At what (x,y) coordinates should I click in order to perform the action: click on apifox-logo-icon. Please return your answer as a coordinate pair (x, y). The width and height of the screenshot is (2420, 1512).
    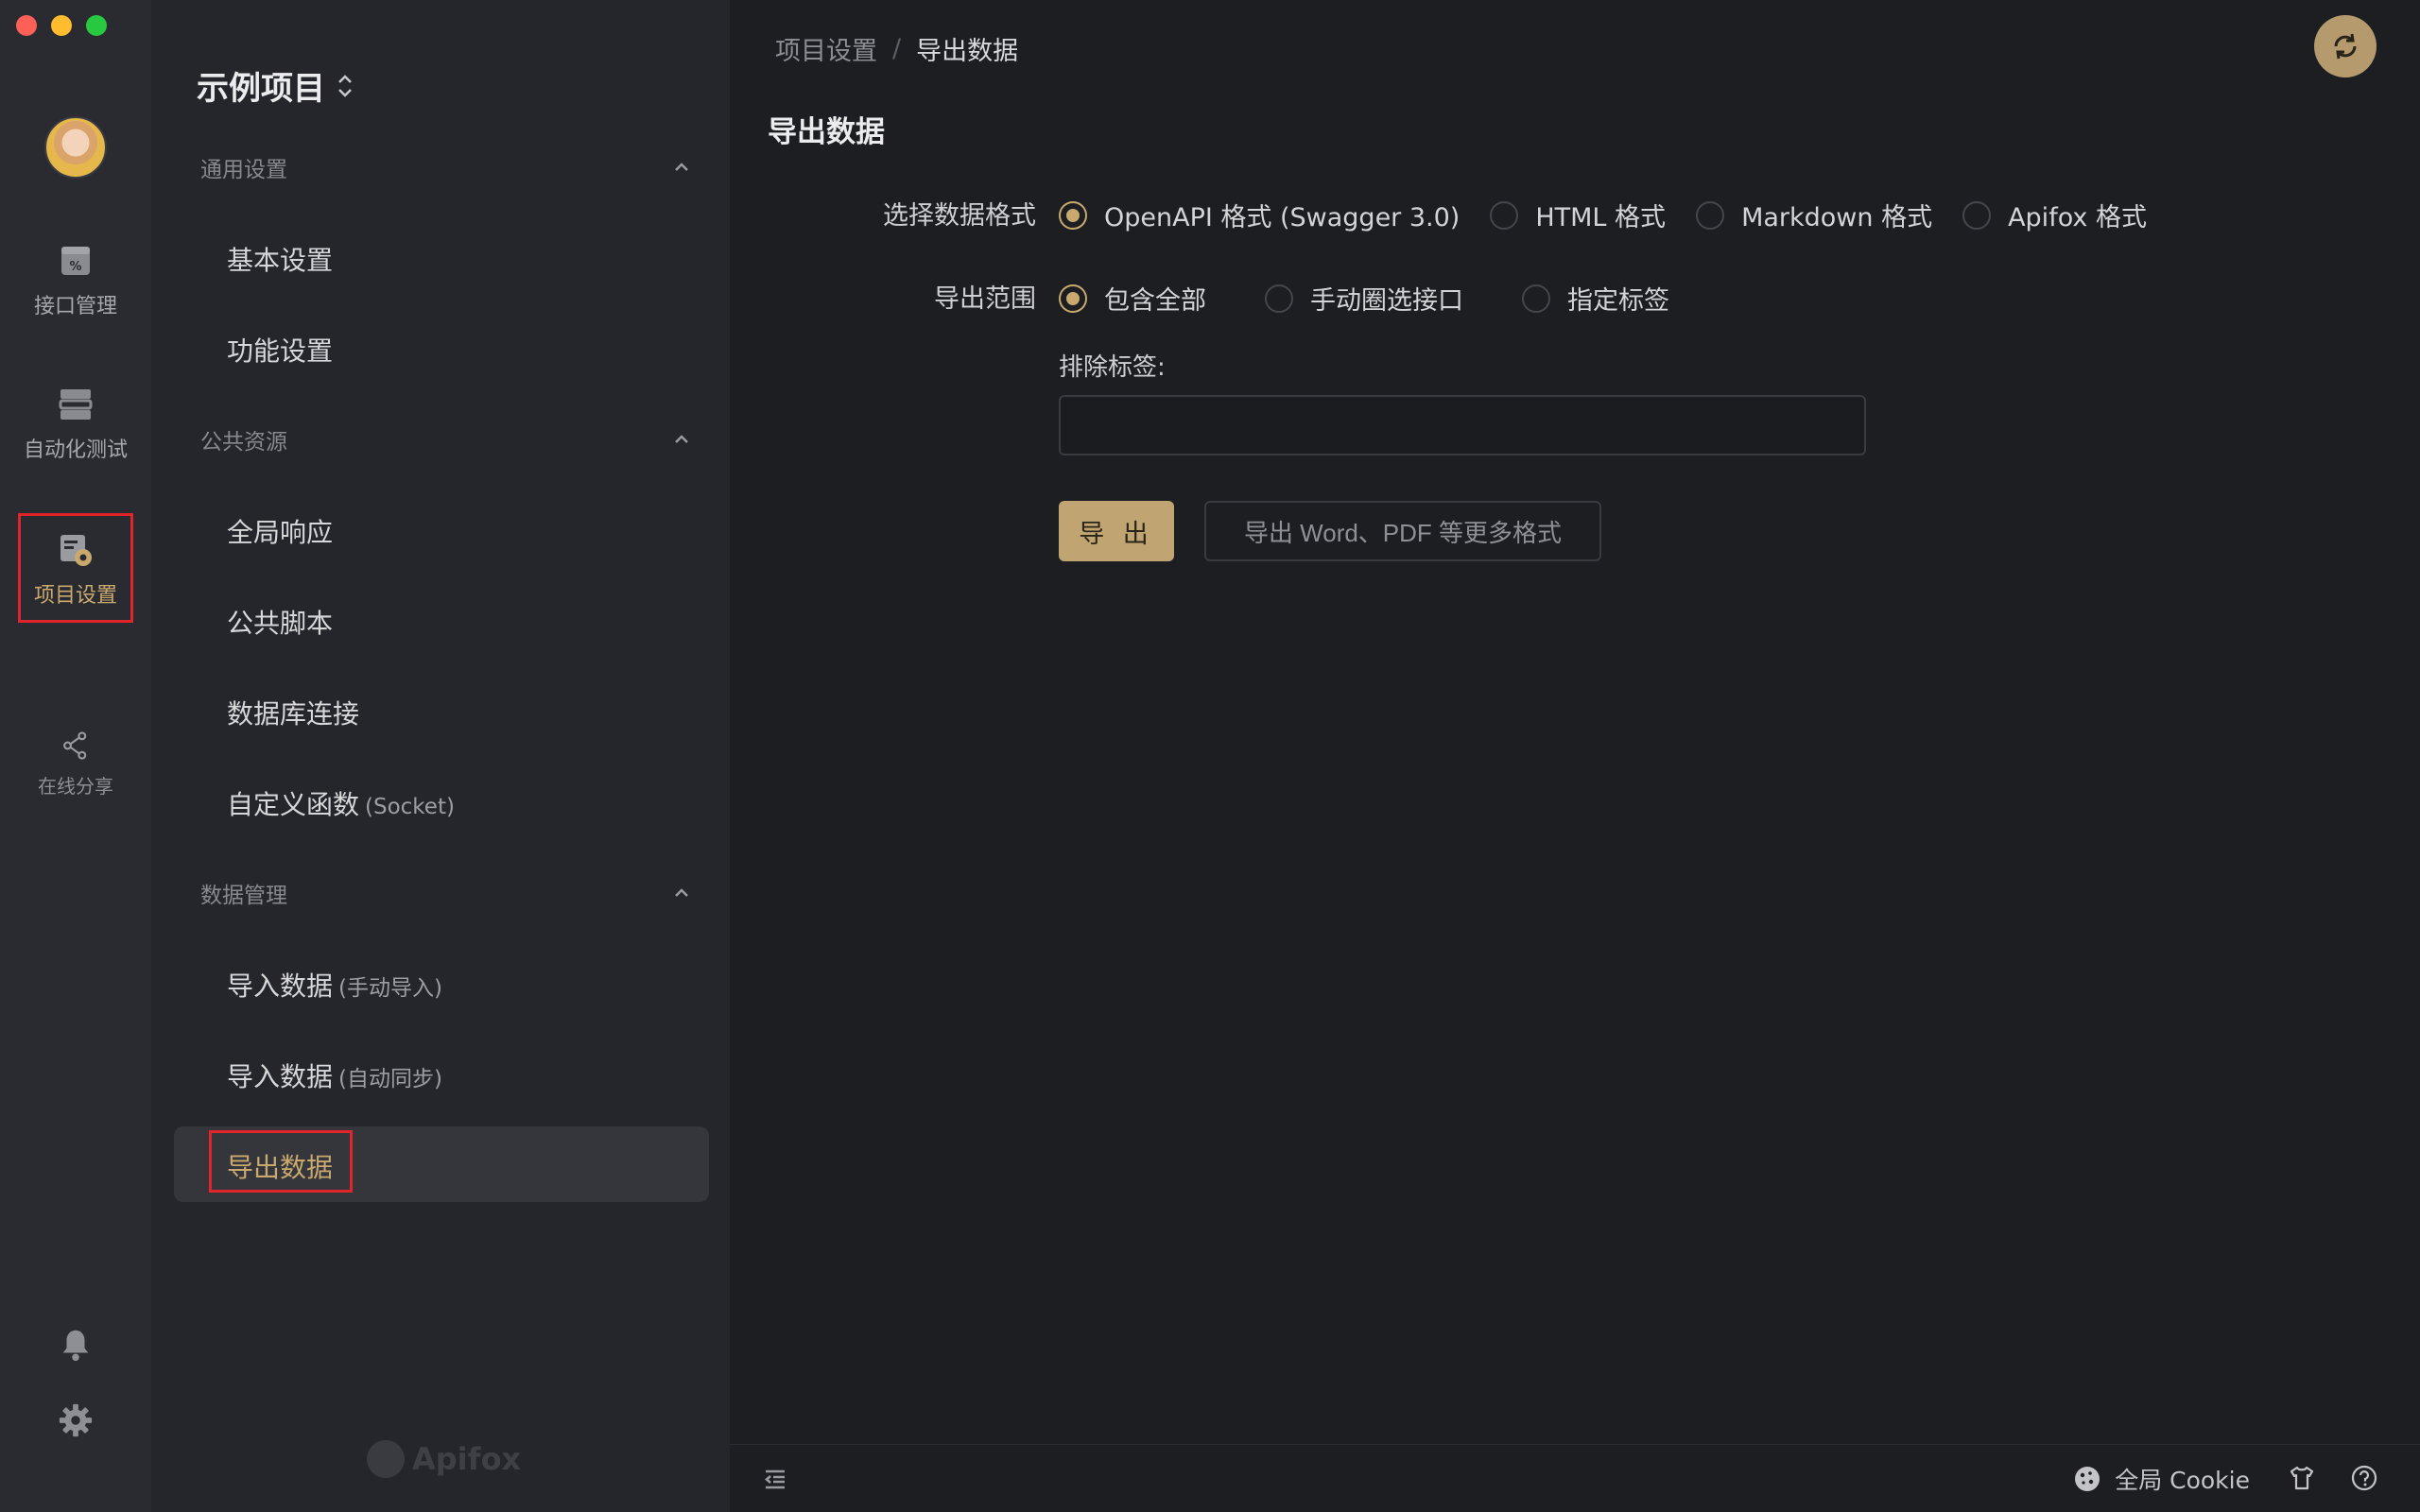
    Looking at the image, I should click on (386, 1459).